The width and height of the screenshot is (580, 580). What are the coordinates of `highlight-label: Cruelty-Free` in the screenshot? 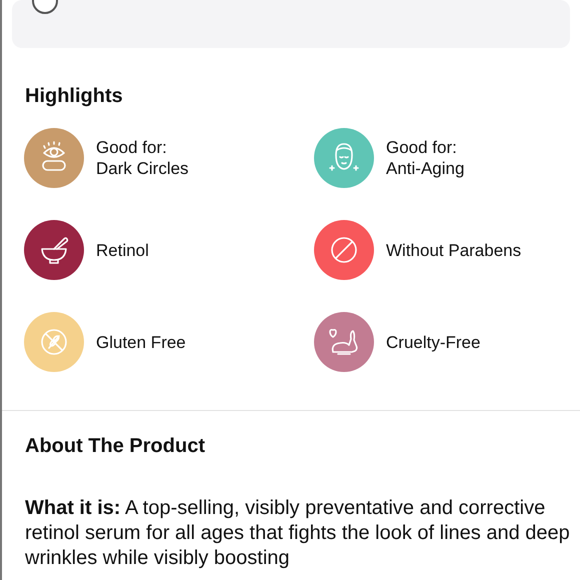 It's located at (433, 342).